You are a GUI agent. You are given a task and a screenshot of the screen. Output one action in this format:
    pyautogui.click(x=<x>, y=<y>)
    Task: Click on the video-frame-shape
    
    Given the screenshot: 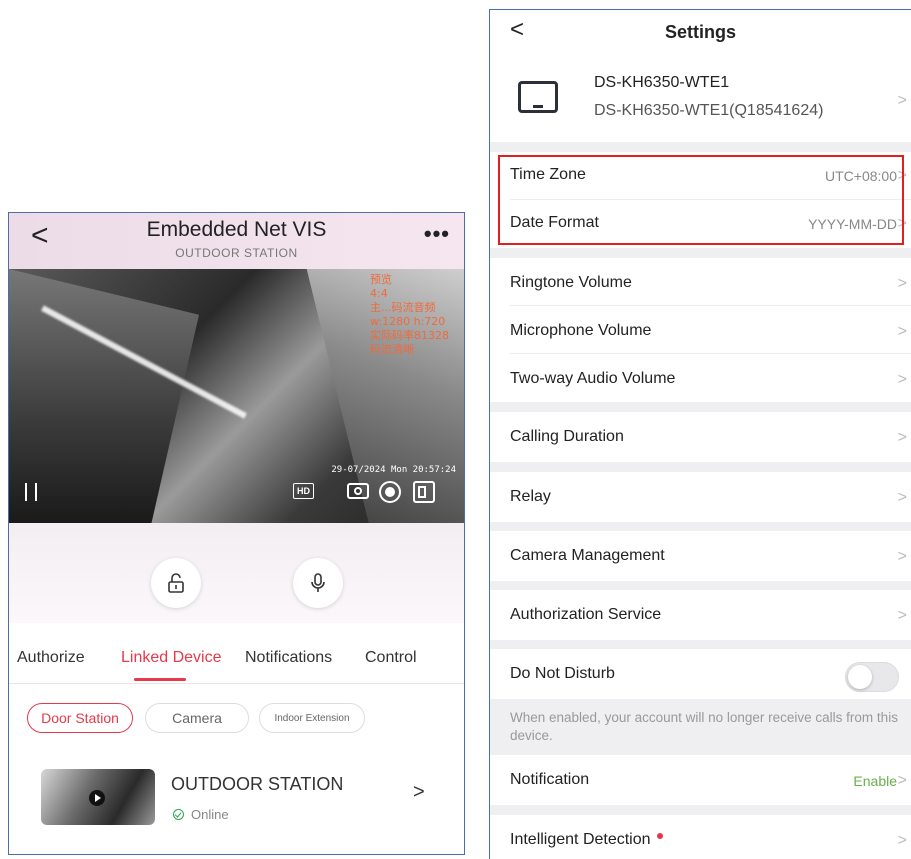 What is the action you would take?
    pyautogui.click(x=104, y=396)
    